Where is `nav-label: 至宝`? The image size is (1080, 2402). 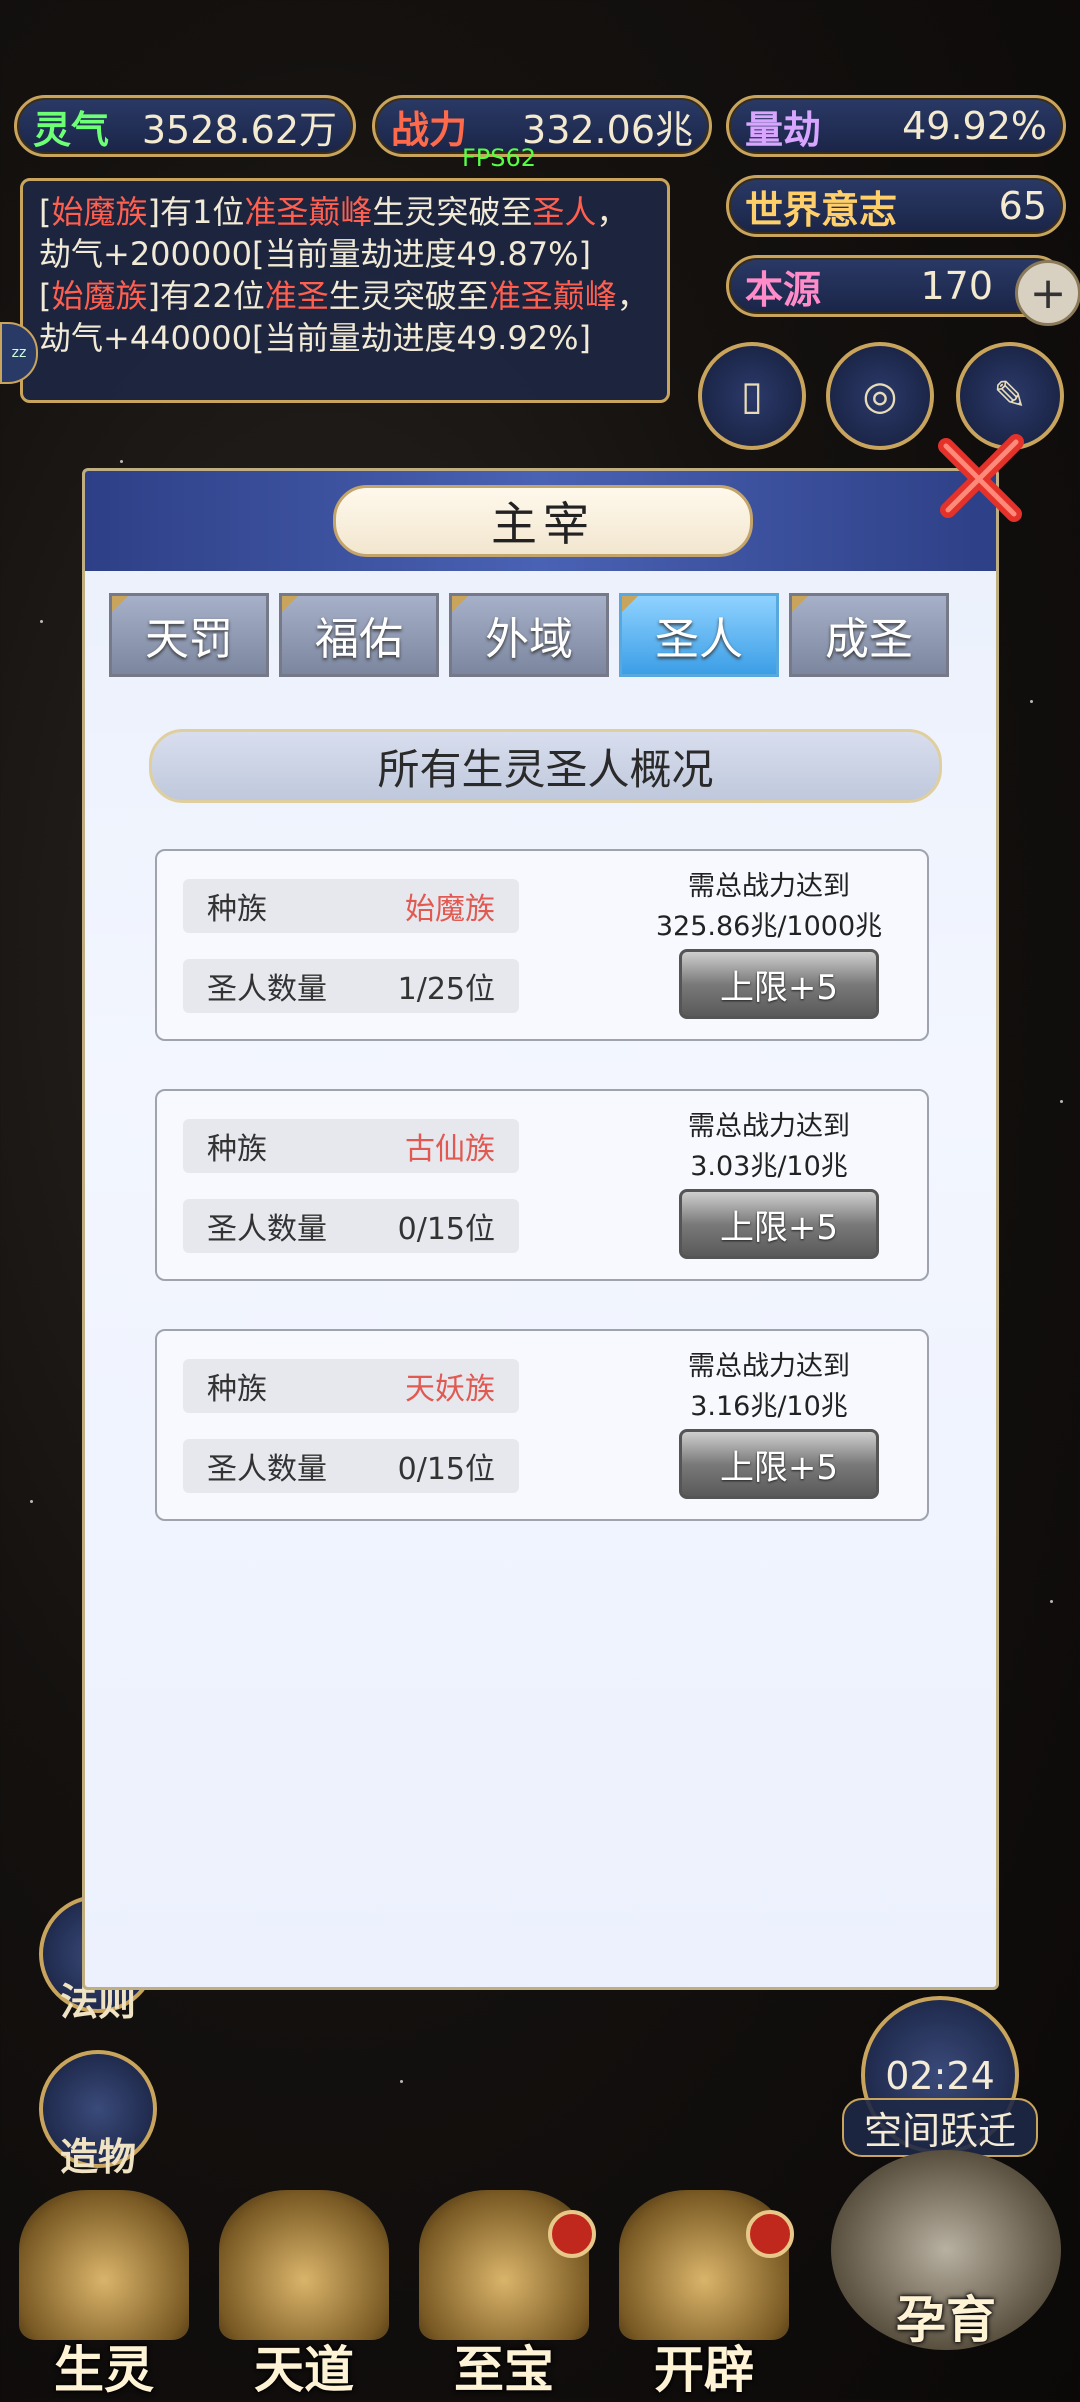 nav-label: 至宝 is located at coordinates (504, 2370).